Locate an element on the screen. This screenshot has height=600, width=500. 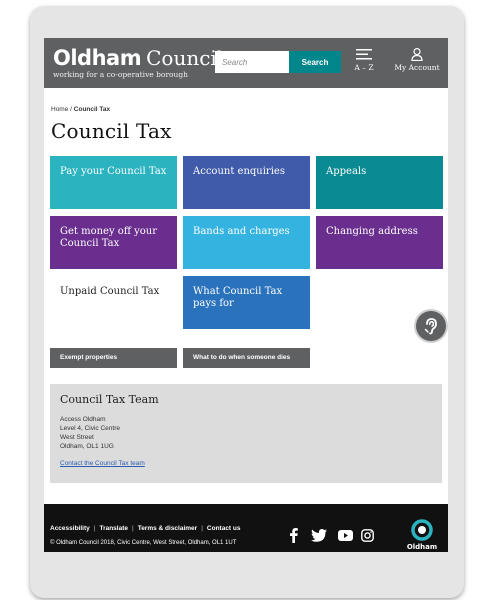
youtube-icon is located at coordinates (345, 535).